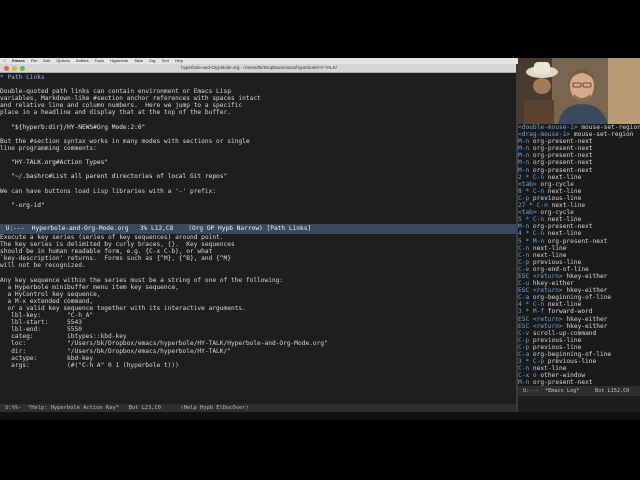 This screenshot has width=640, height=480. I want to click on text-line: actype: kbd-key, so click(47, 358).